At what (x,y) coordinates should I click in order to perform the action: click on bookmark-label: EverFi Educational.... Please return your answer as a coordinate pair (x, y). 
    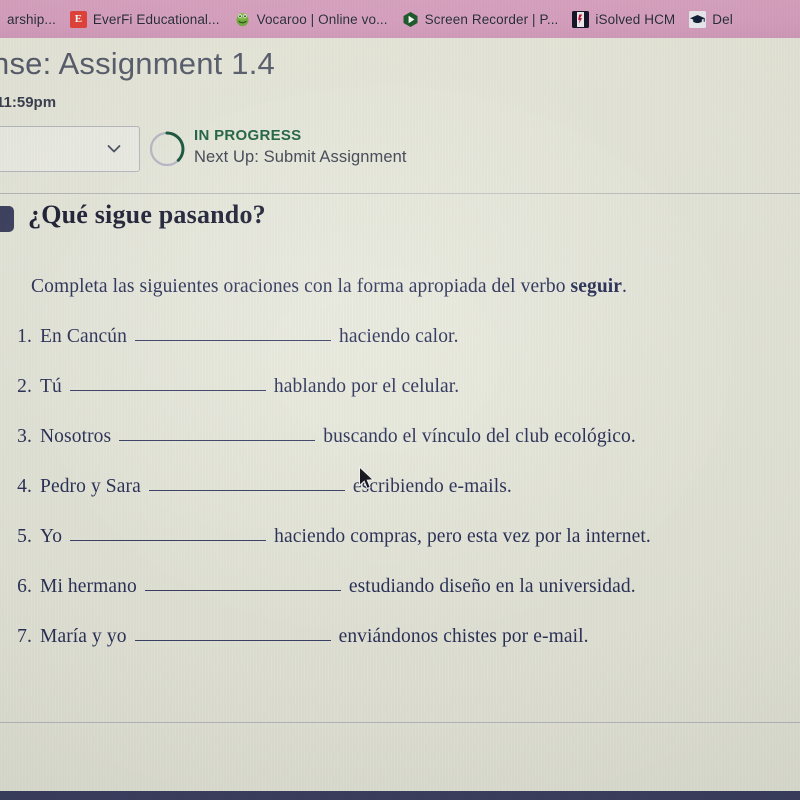
    Looking at the image, I should click on (156, 19).